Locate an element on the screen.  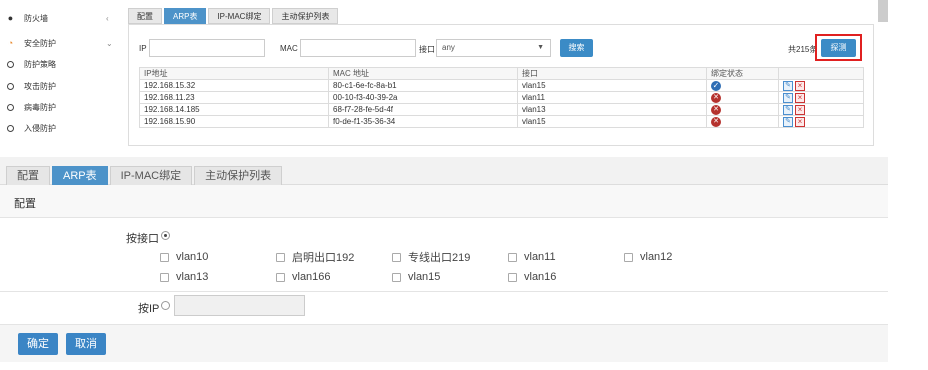
status-cell: ✓ is located at coordinates (742, 85).